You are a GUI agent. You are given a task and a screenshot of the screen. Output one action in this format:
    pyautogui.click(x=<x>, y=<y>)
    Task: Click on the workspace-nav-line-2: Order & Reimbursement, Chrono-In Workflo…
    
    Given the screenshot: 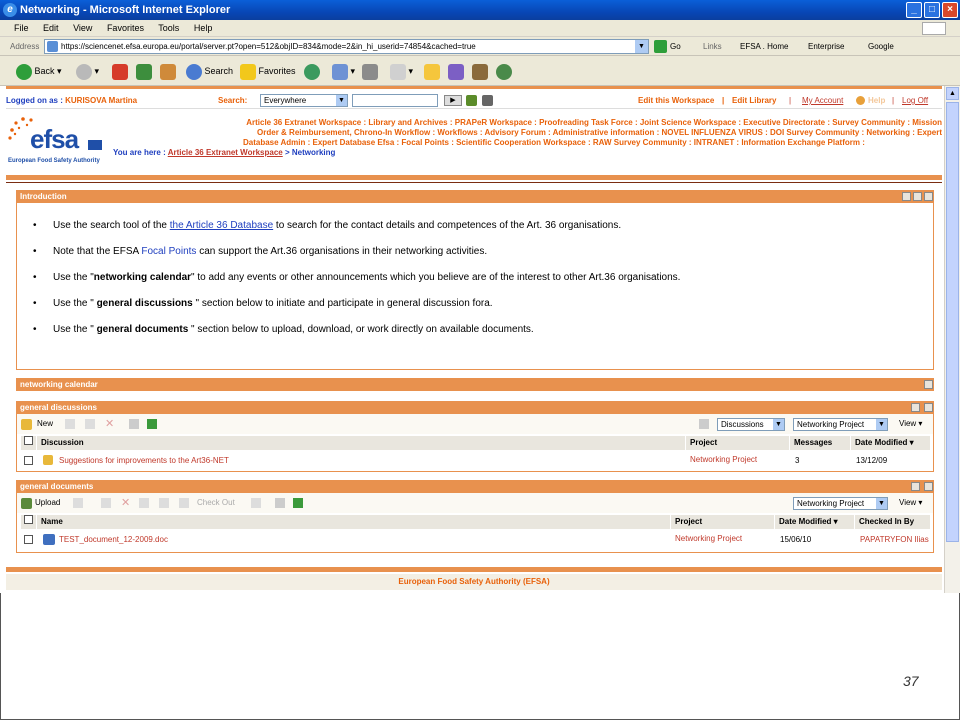 What is the action you would take?
    pyautogui.click(x=471, y=132)
    